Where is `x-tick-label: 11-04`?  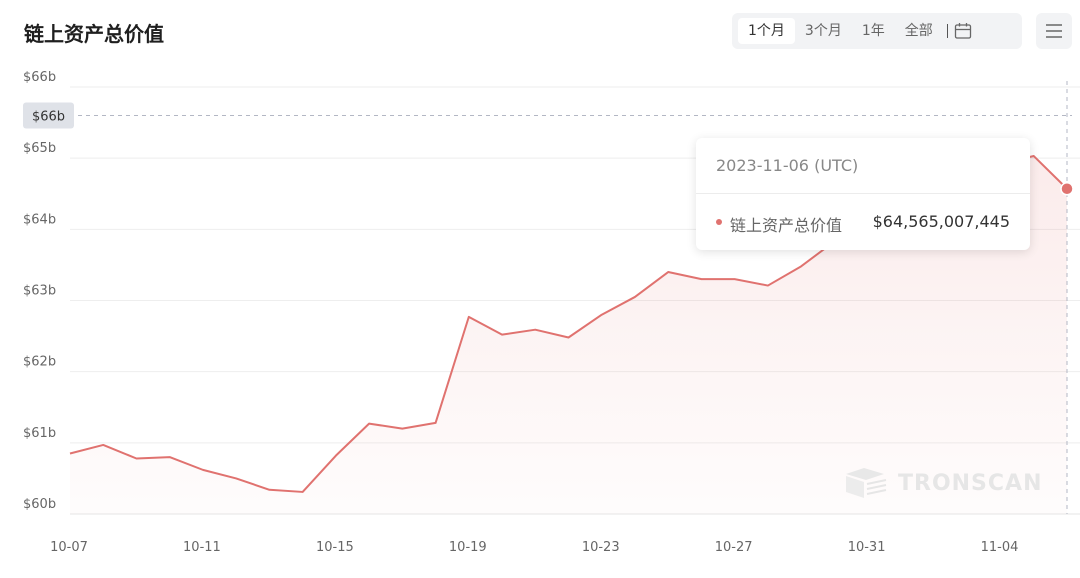 x-tick-label: 11-04 is located at coordinates (1000, 547).